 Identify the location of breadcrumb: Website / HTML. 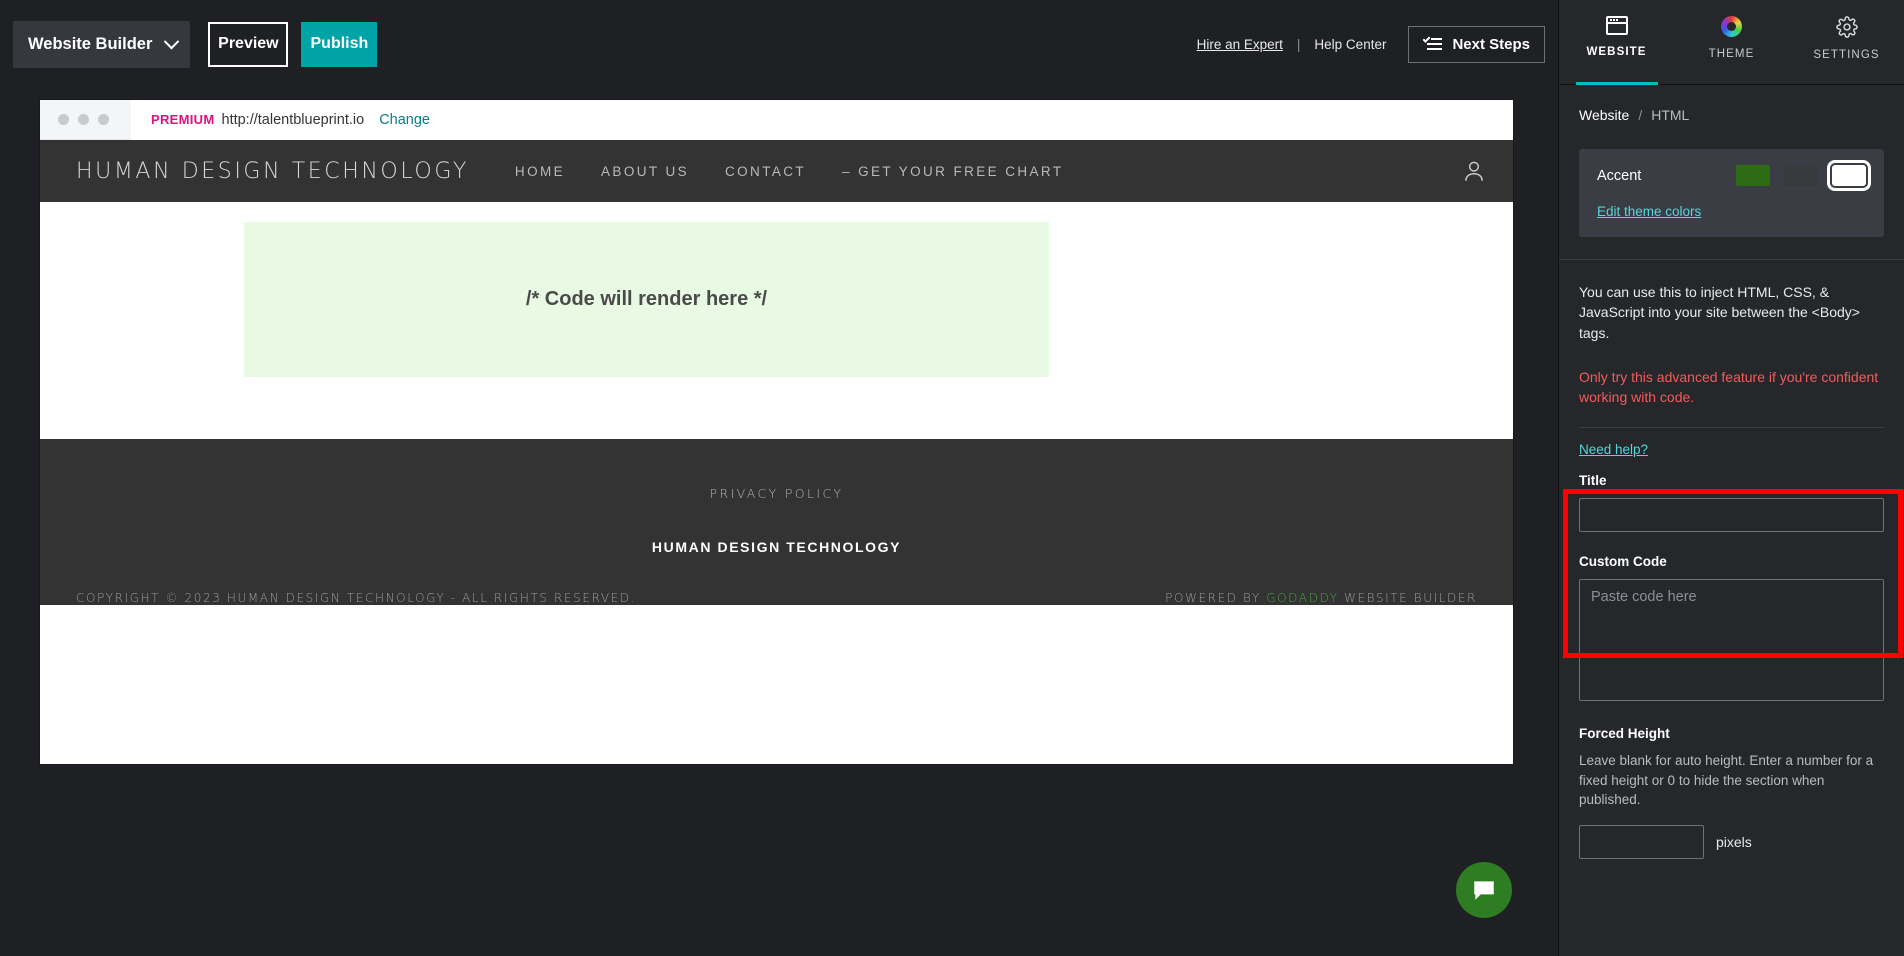
(1731, 104).